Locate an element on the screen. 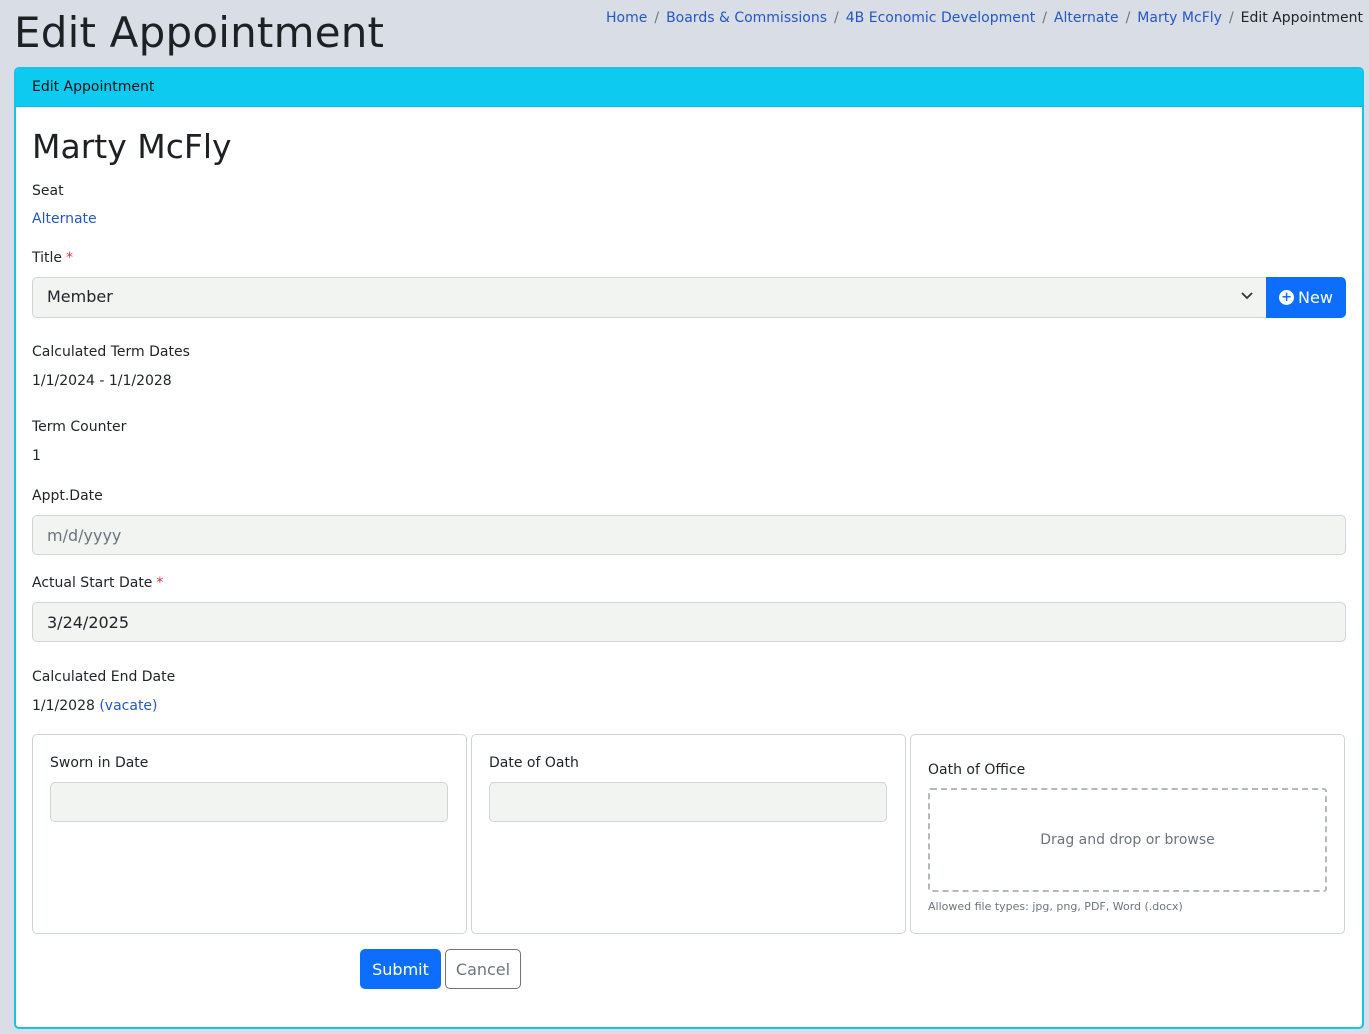  term-counter-label: Term Counter is located at coordinates (79, 427).